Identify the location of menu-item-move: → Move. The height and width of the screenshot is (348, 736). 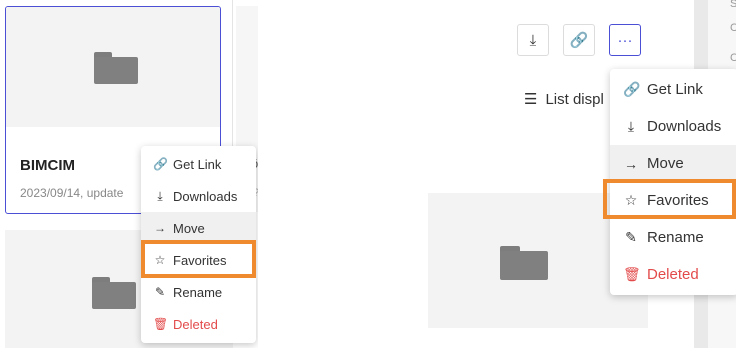
(673, 163).